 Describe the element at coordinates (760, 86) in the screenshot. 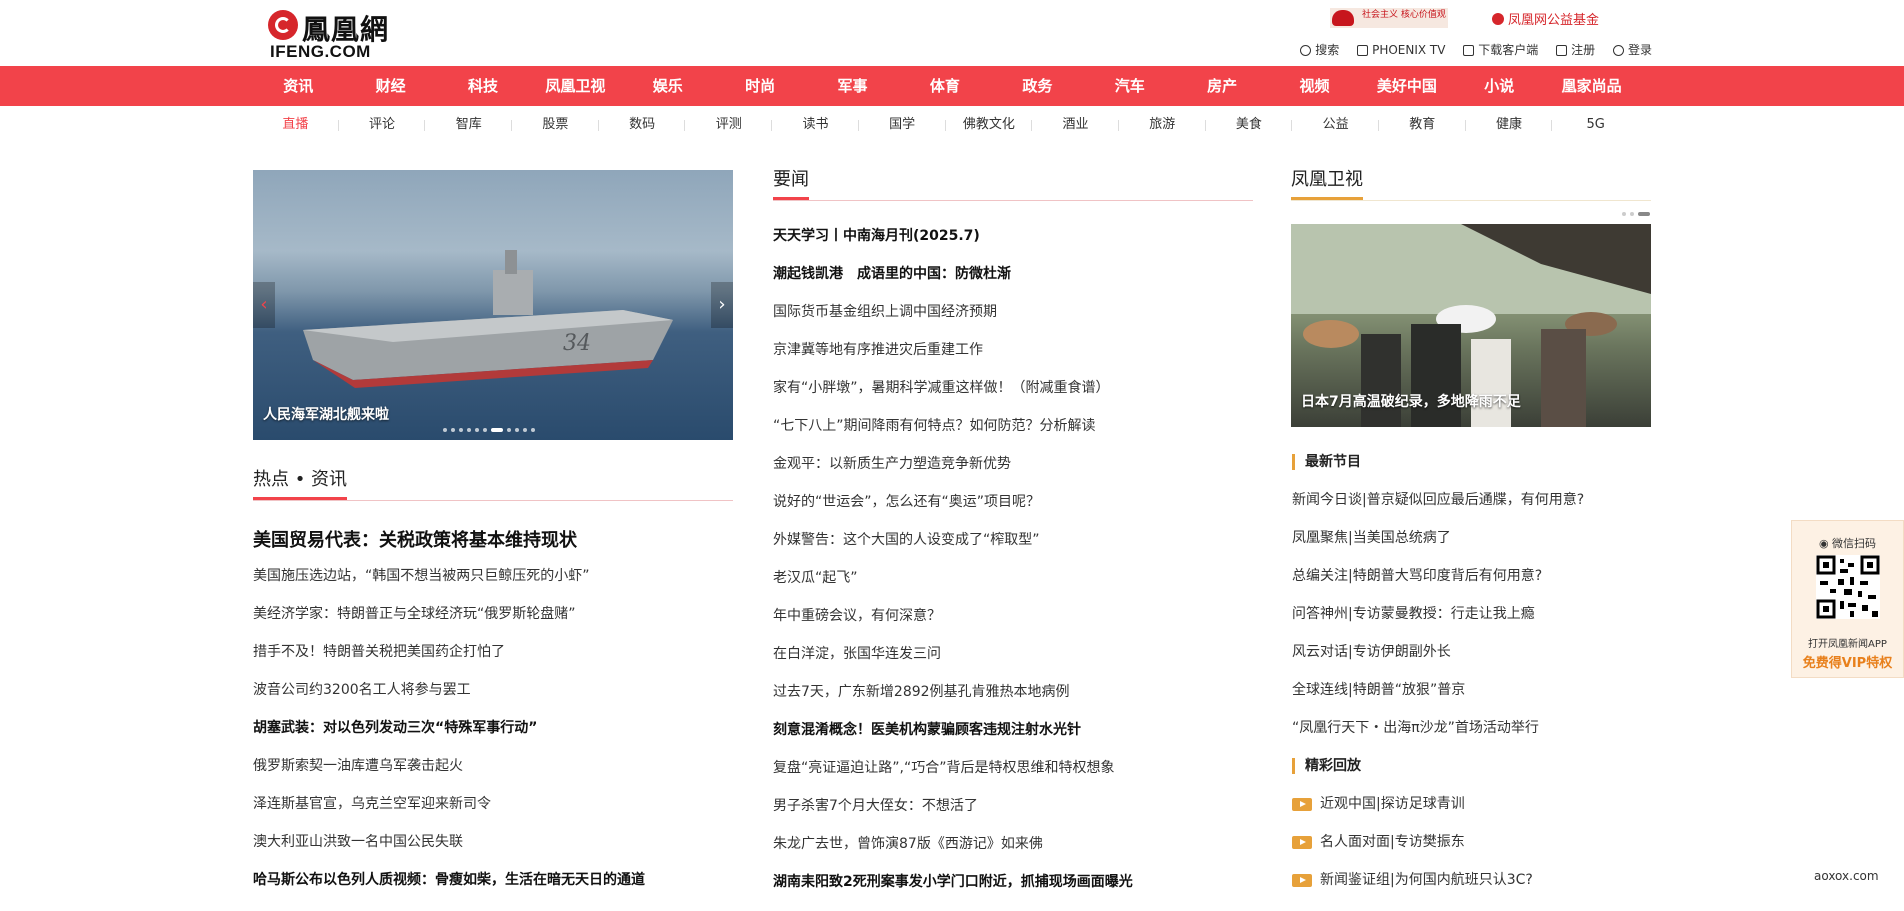

I see `main-nav-item: 时尚` at that location.